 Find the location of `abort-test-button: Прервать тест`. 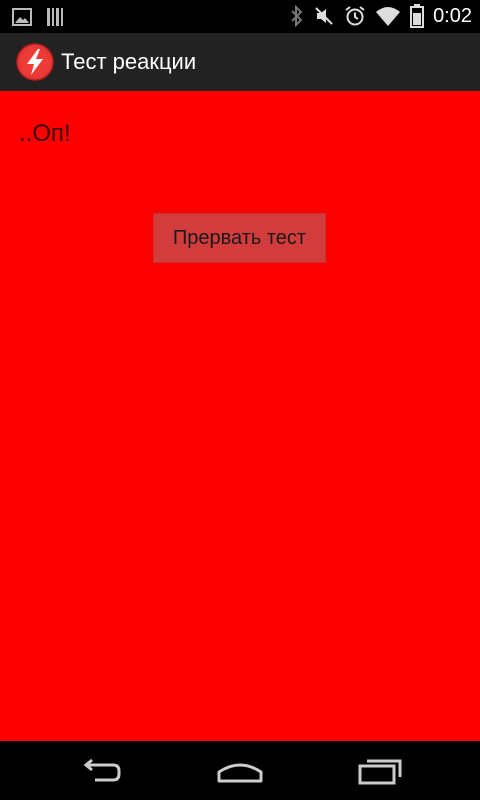

abort-test-button: Прервать тест is located at coordinates (239, 238).